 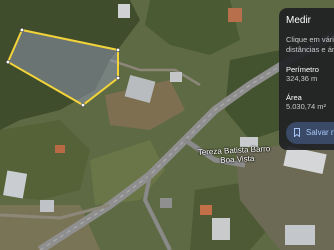 I want to click on area-label: Área, so click(x=294, y=97).